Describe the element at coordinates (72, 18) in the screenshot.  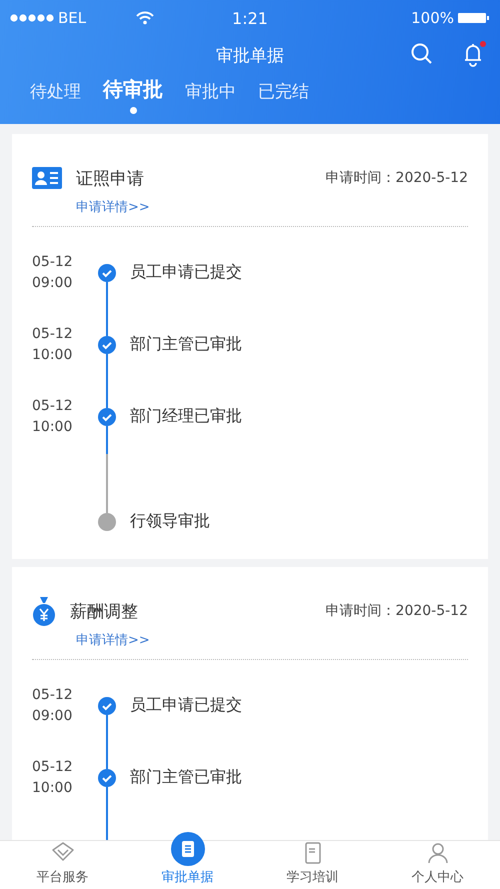
I see `carrier-name: BEL` at that location.